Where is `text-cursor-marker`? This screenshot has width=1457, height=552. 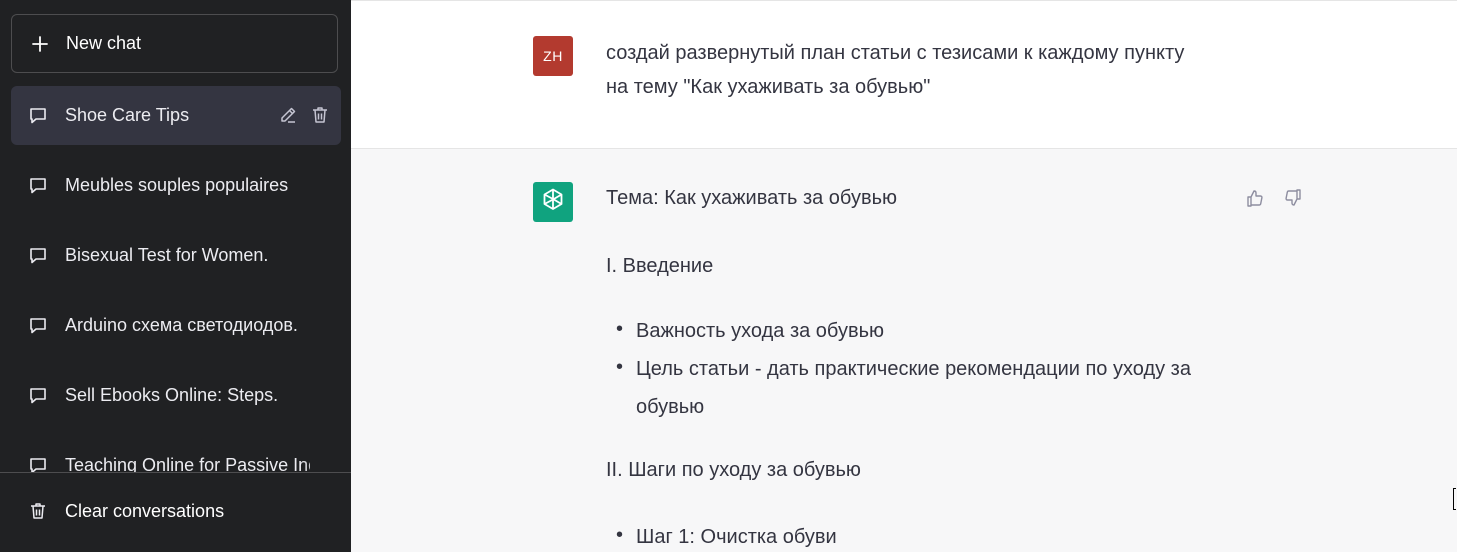 text-cursor-marker is located at coordinates (1454, 499).